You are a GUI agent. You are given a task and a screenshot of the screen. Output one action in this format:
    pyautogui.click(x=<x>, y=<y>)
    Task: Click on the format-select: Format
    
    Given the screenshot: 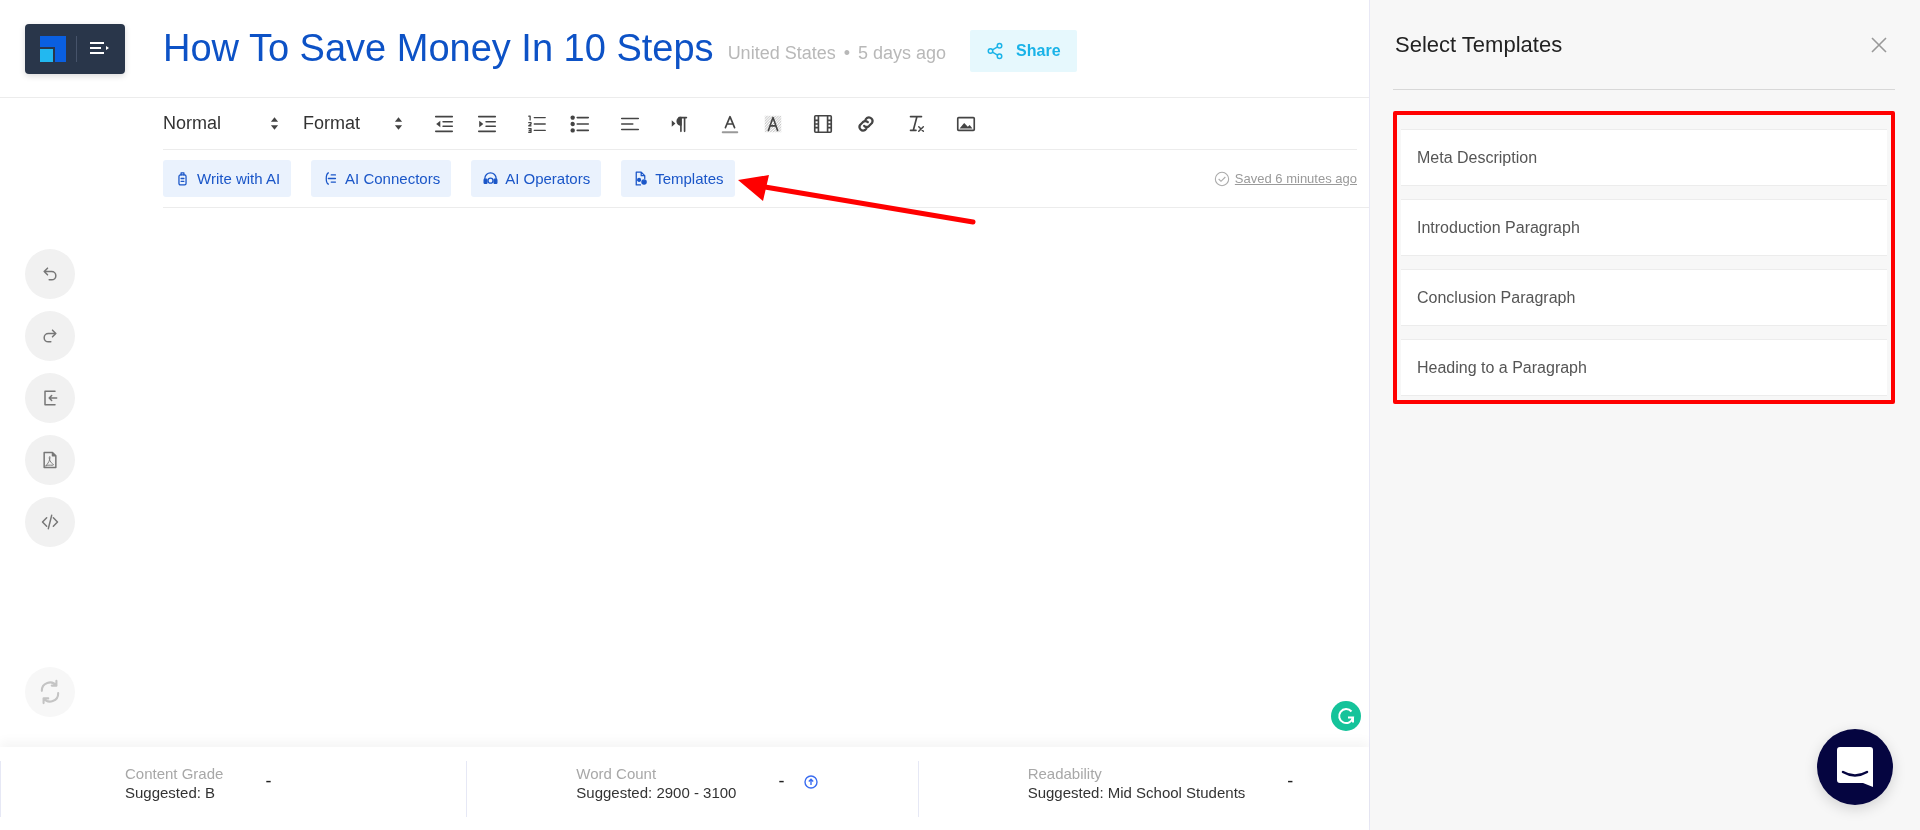 What is the action you would take?
    pyautogui.click(x=353, y=123)
    